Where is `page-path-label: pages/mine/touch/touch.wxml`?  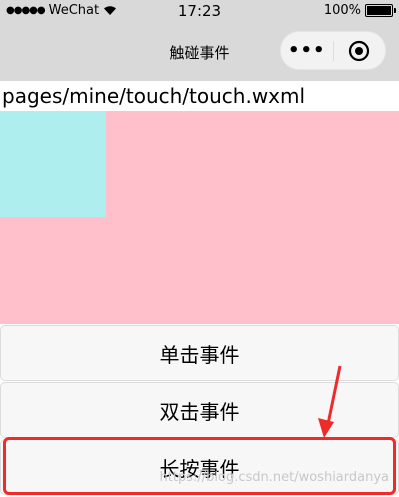 page-path-label: pages/mine/touch/touch.wxml is located at coordinates (154, 96).